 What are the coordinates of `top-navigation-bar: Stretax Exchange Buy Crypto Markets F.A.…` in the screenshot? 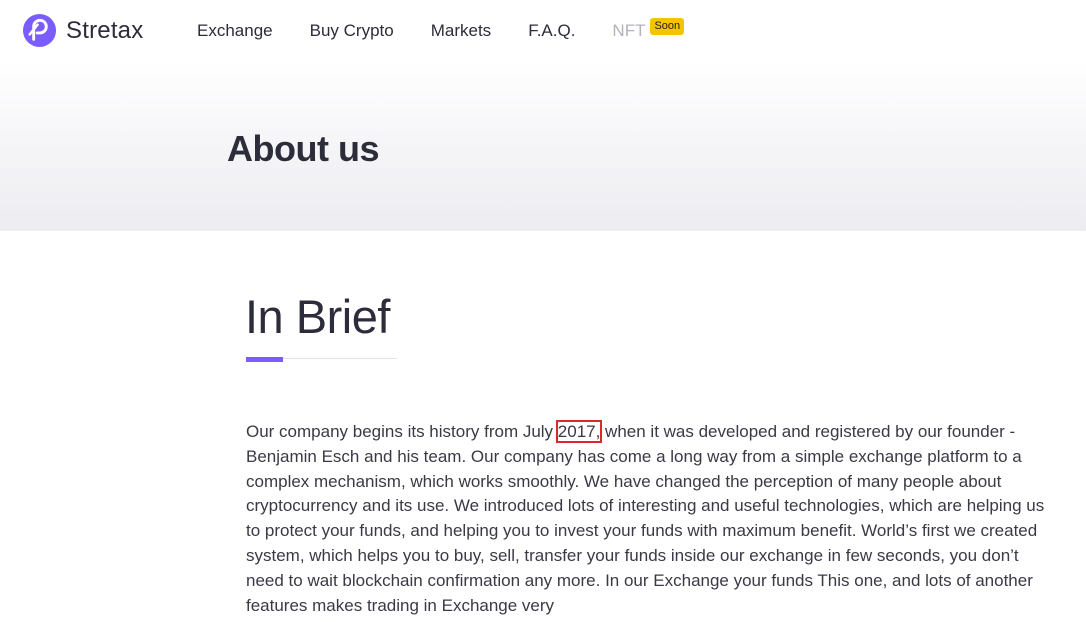 It's located at (543, 31).